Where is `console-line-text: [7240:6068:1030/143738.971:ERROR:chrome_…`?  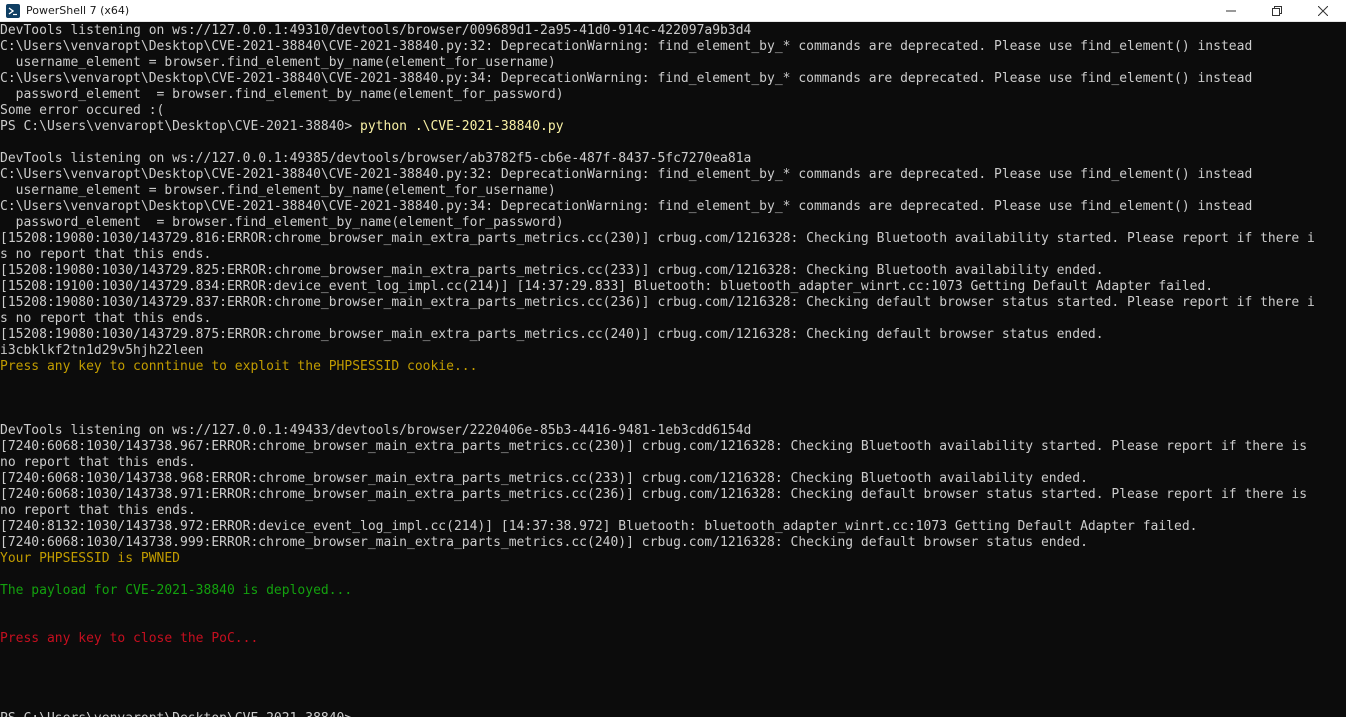
console-line-text: [7240:6068:1030/143738.971:ERROR:chrome_… is located at coordinates (654, 494).